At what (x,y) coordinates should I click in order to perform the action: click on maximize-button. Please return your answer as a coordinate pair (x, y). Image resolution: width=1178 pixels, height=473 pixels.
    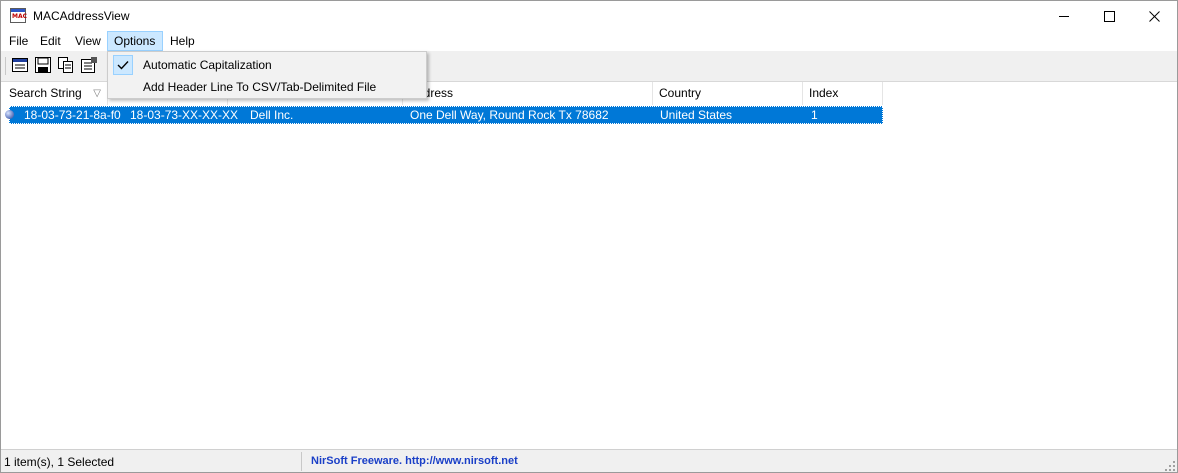
    Looking at the image, I should click on (1109, 16).